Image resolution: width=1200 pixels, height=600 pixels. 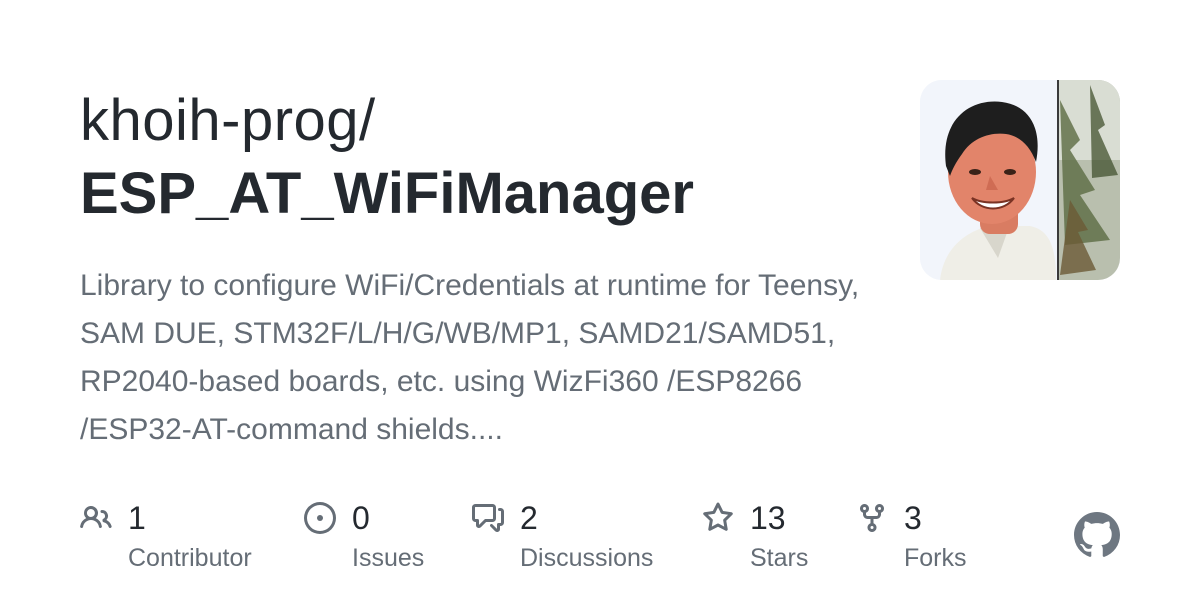 I want to click on comment-discussion-icon, so click(x=488, y=518).